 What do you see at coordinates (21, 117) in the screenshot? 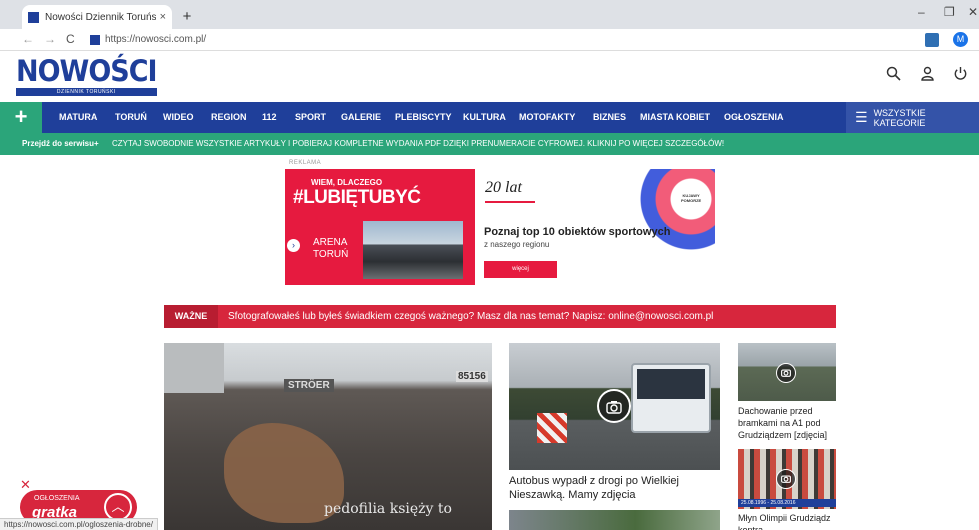
I see `plus-button: +` at bounding box center [21, 117].